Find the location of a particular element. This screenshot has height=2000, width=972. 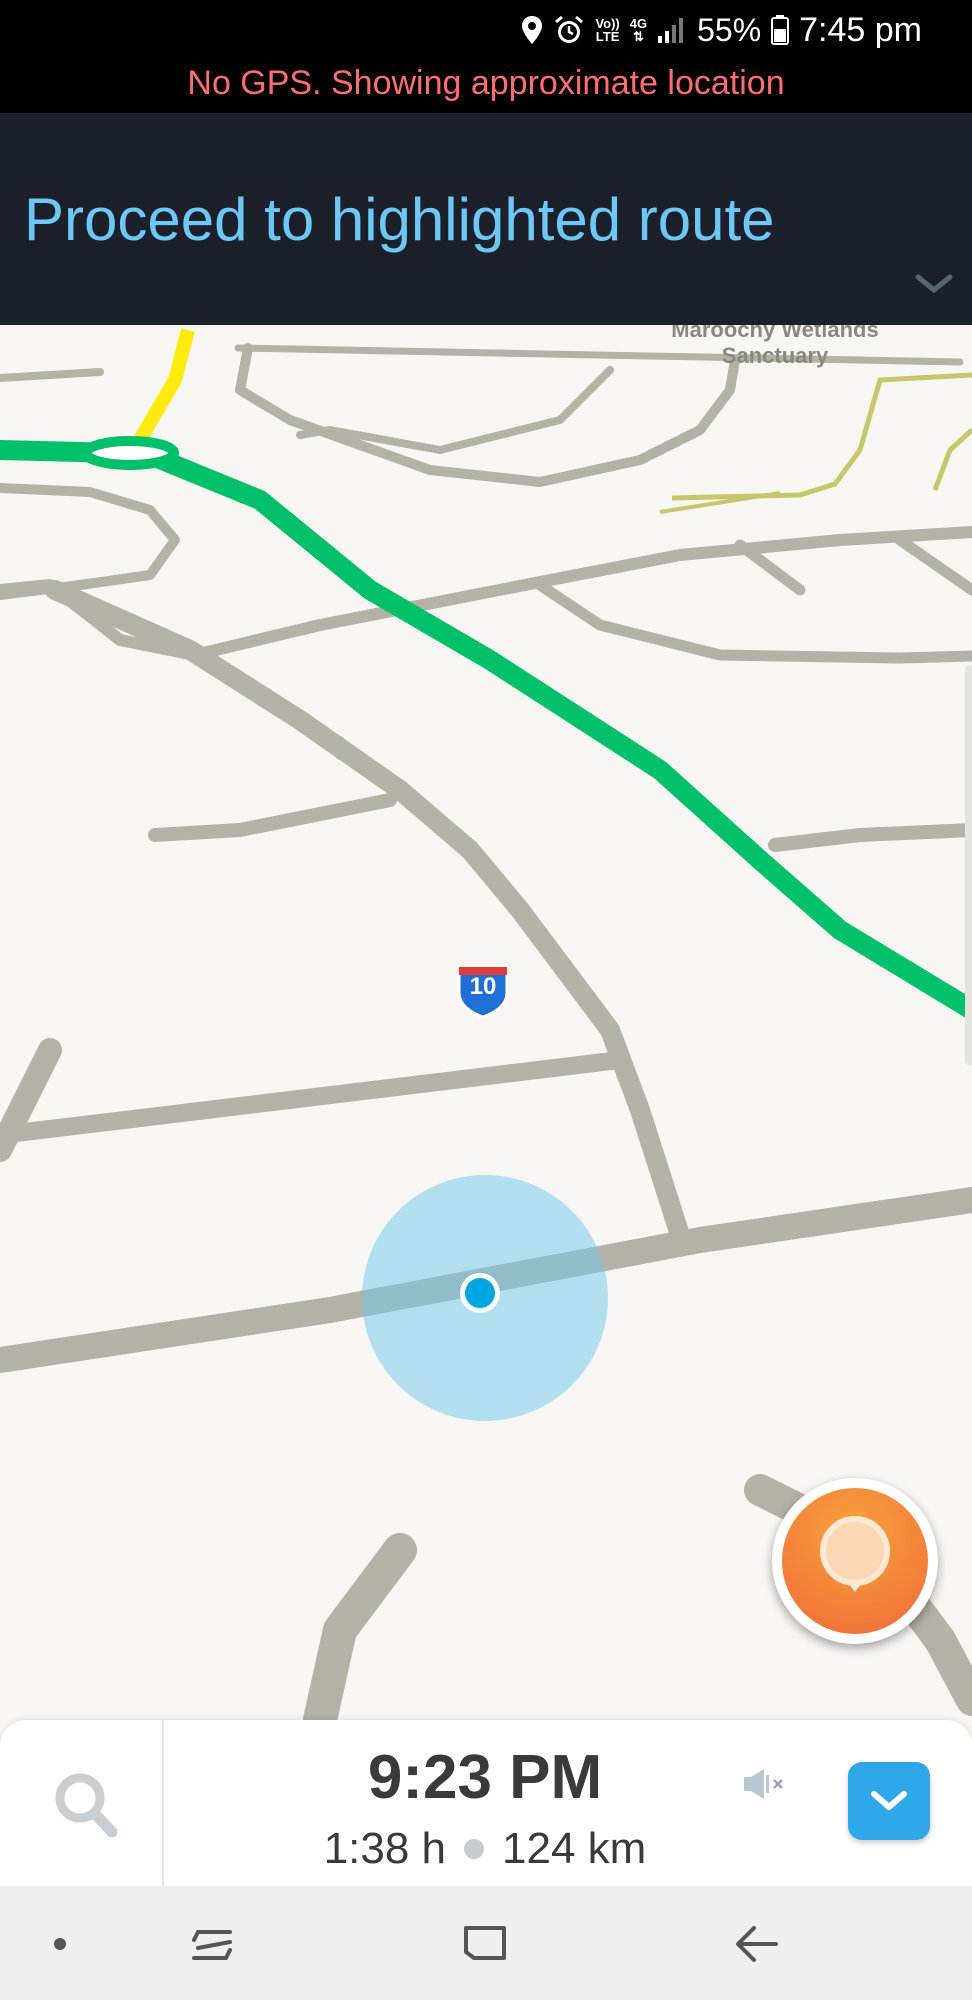

trip-duration: 1:38 h is located at coordinates (385, 1848).